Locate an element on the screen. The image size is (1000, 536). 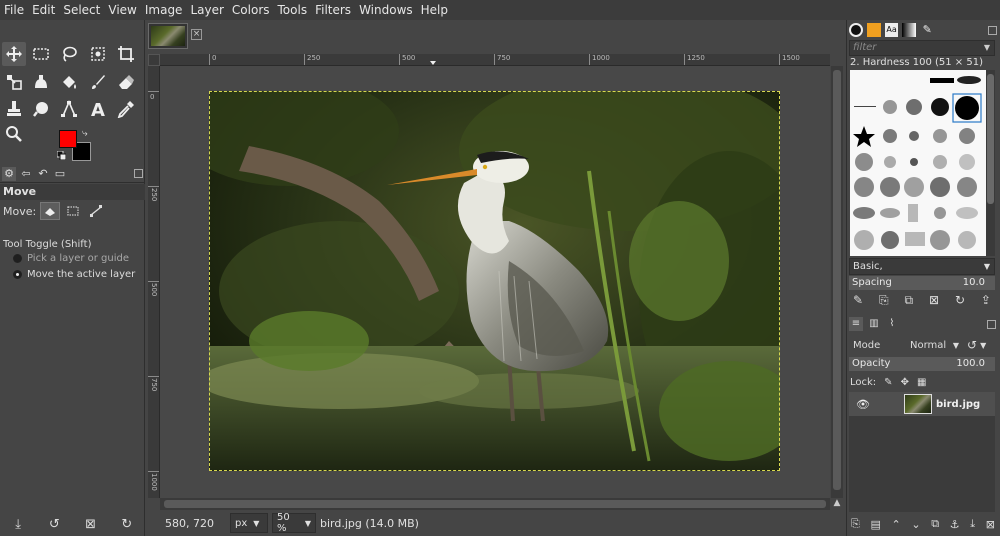
menu-view: View is located at coordinates (122, 10).